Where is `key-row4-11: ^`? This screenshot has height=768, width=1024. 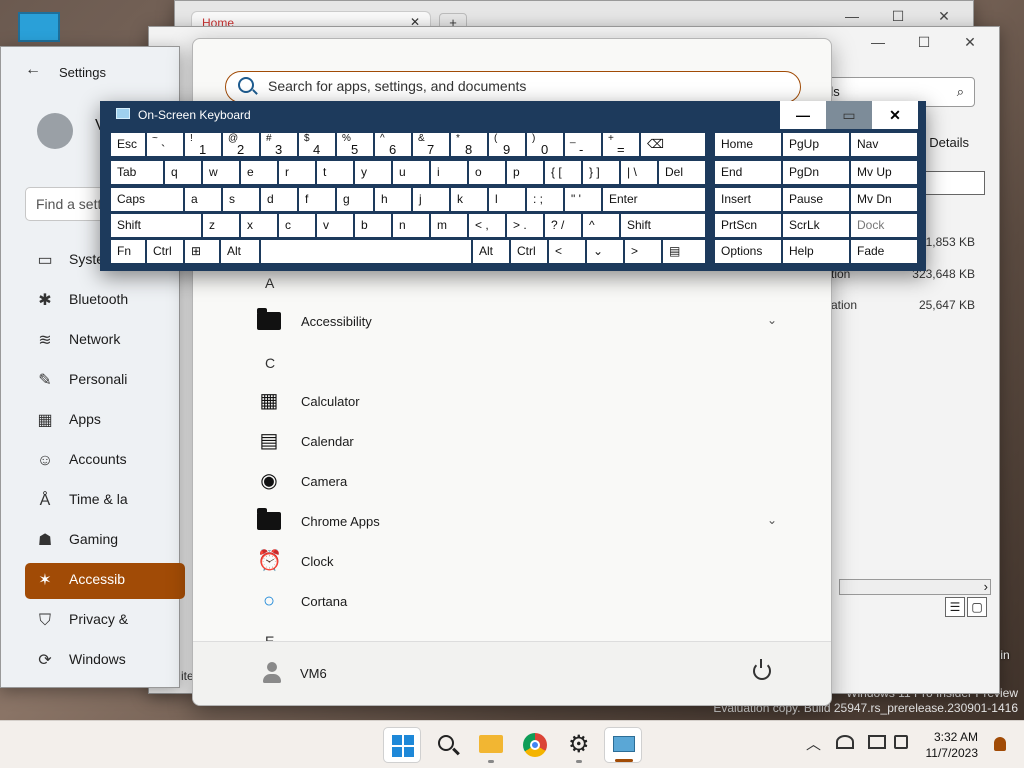
key-row4-11: ^ is located at coordinates (601, 225).